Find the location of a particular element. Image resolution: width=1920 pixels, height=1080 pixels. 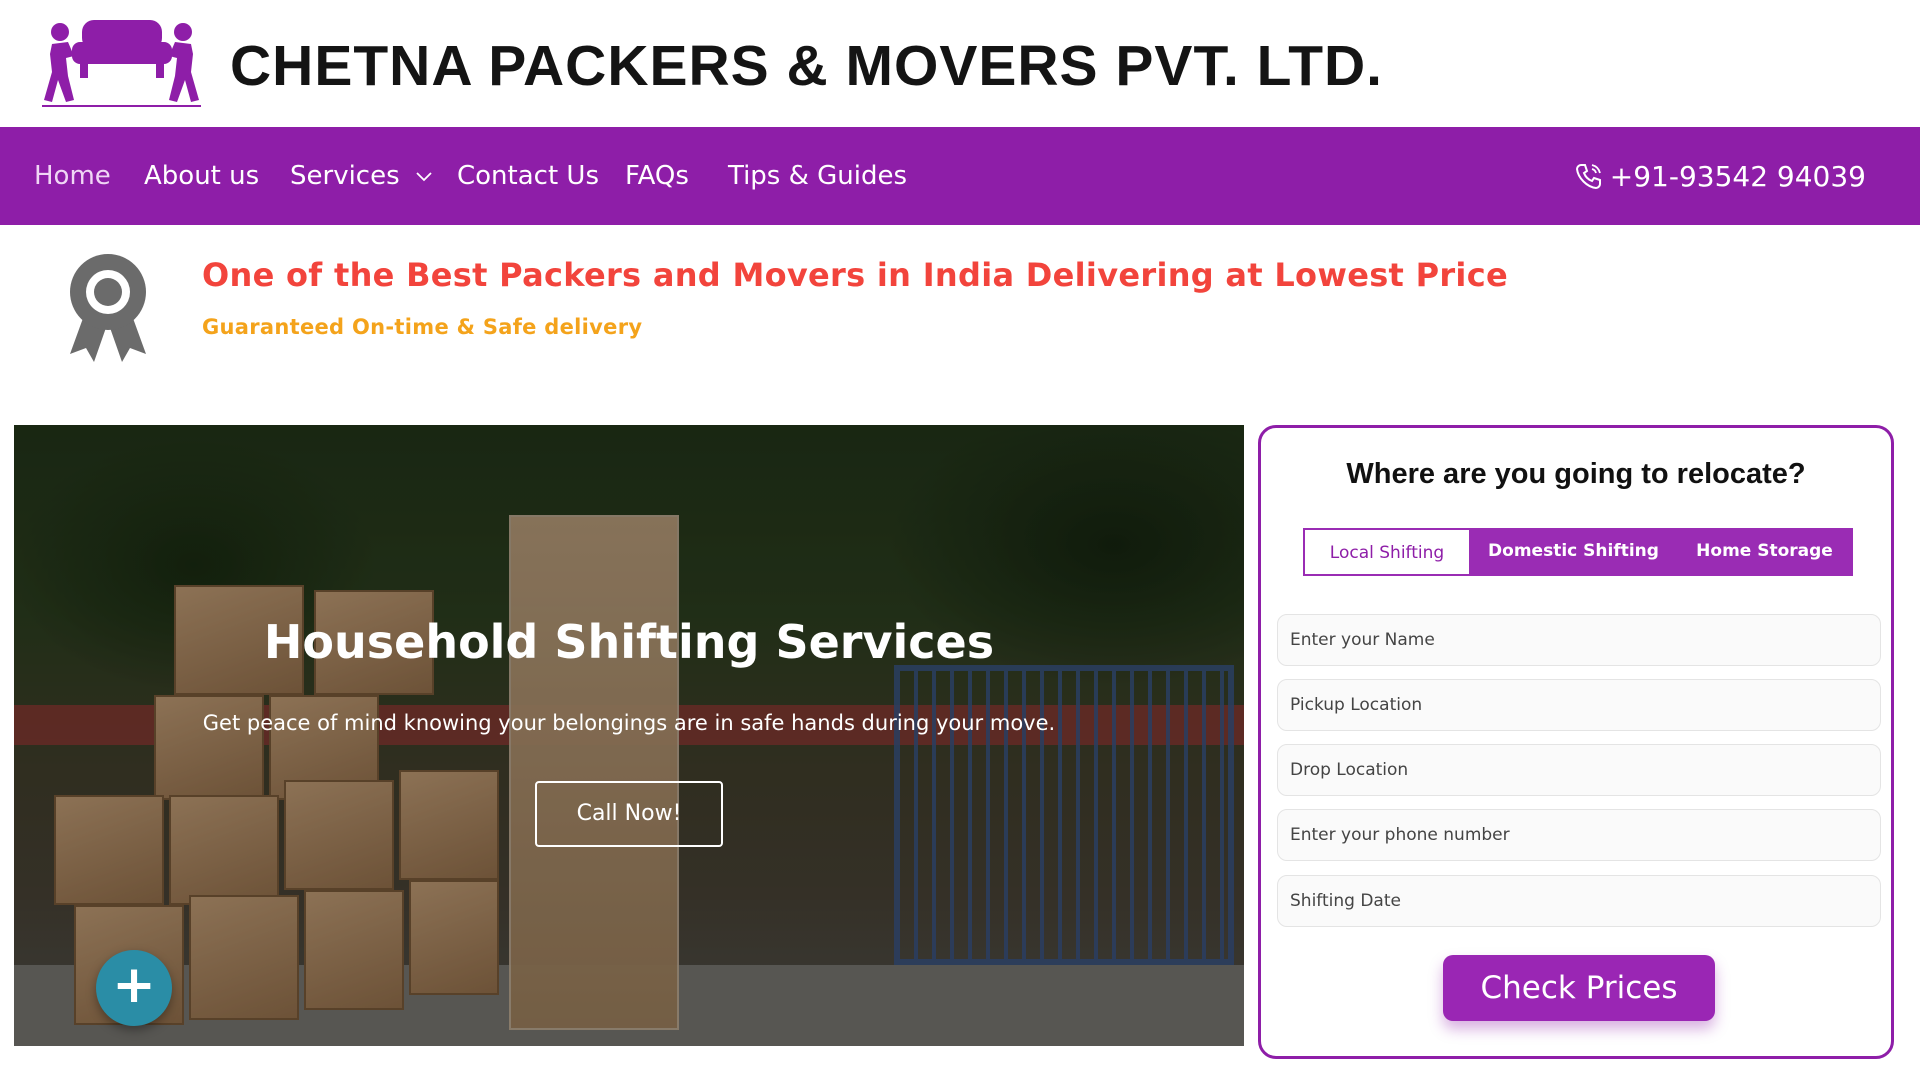

tab-home-storage: Home Storage is located at coordinates (1764, 552).